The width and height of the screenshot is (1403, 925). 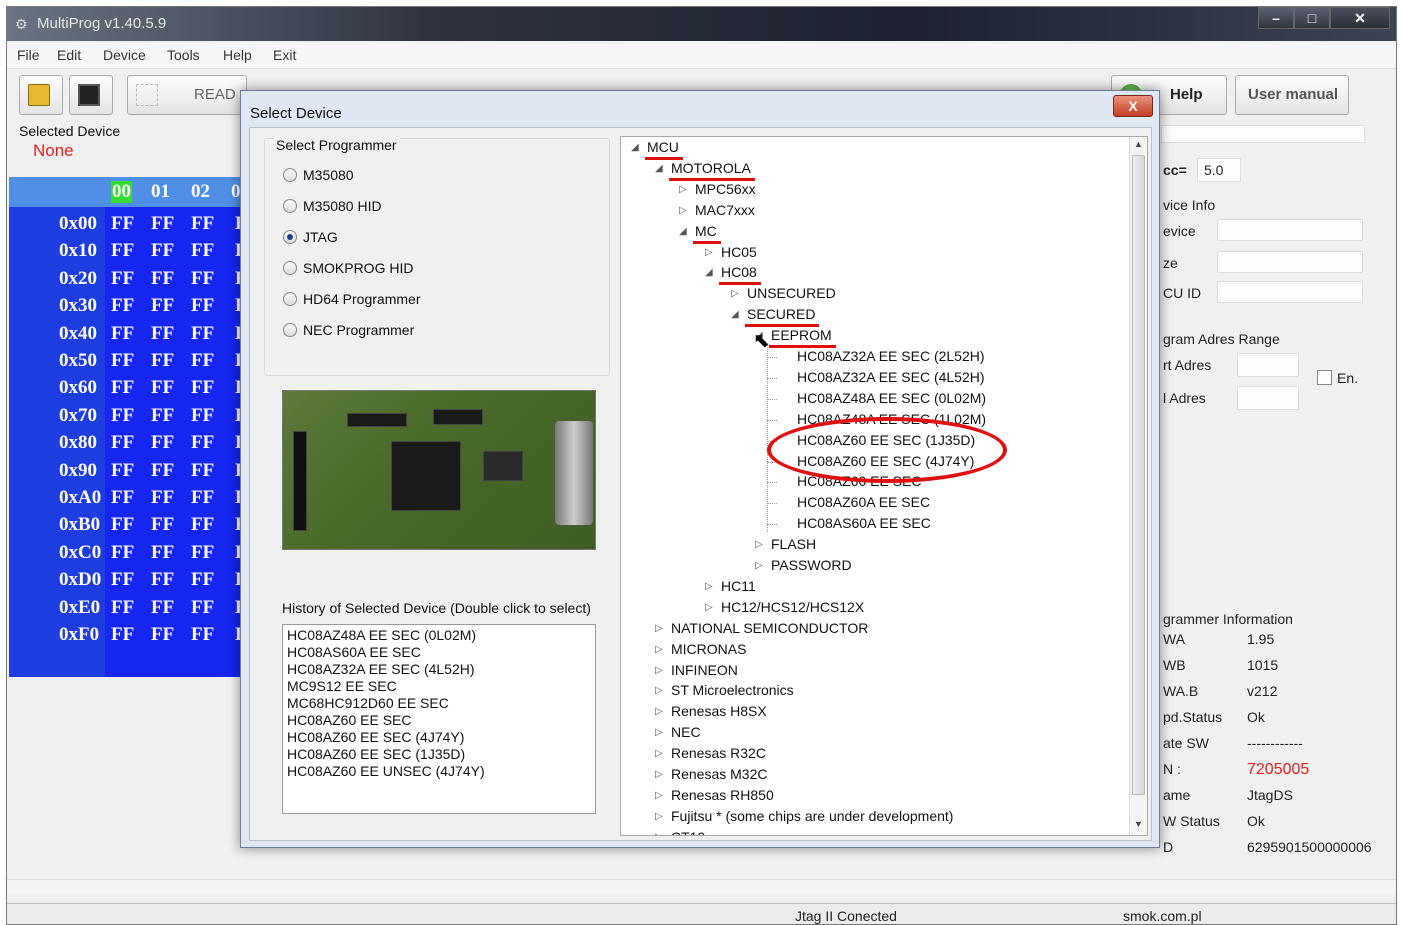 What do you see at coordinates (792, 607) in the screenshot?
I see `tree-node: HC12/HCS12/HCS12X` at bounding box center [792, 607].